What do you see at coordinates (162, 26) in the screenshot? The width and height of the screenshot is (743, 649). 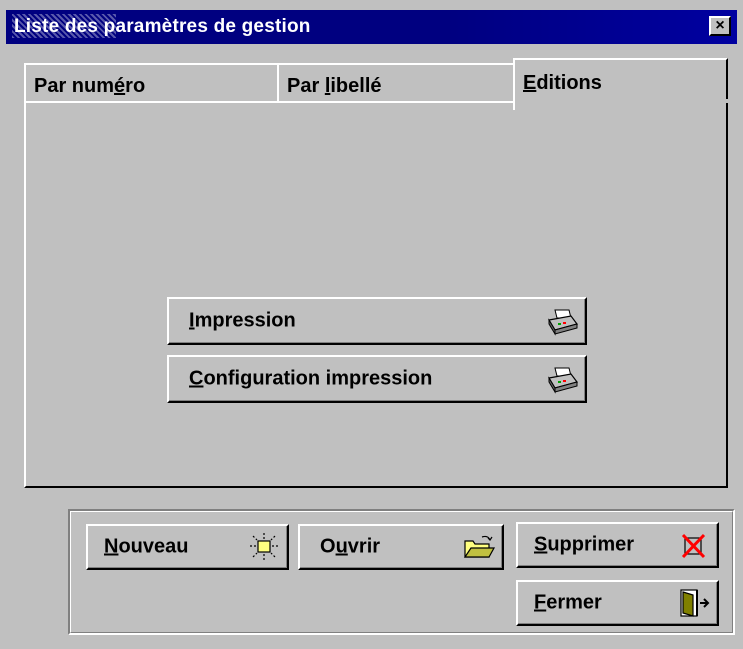 I see `window-title: Liste des paramètres de gestion` at bounding box center [162, 26].